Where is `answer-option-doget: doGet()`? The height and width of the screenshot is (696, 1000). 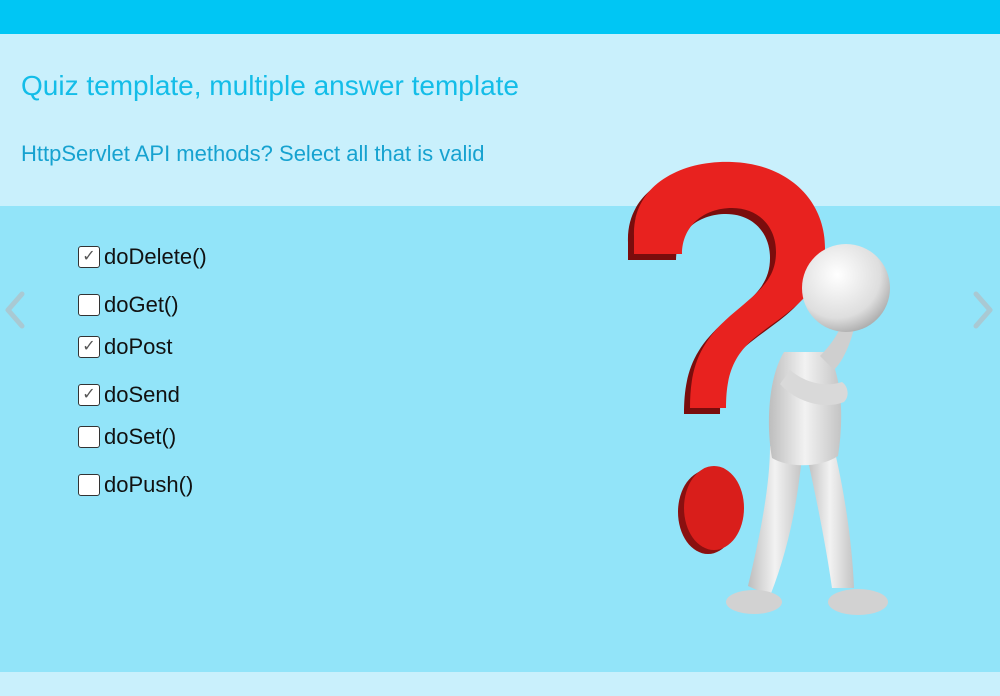 answer-option-doget: doGet() is located at coordinates (128, 305).